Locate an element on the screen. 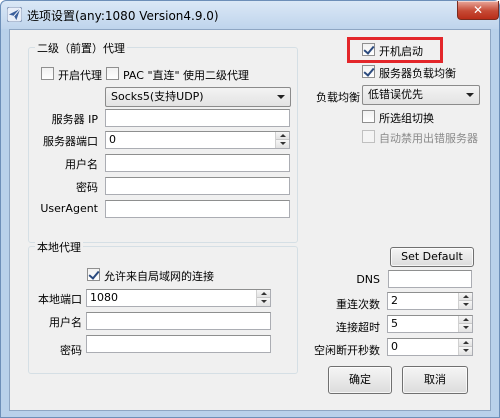 This screenshot has width=500, height=418. balance-mode-select: 低错误优先 is located at coordinates (421, 95).